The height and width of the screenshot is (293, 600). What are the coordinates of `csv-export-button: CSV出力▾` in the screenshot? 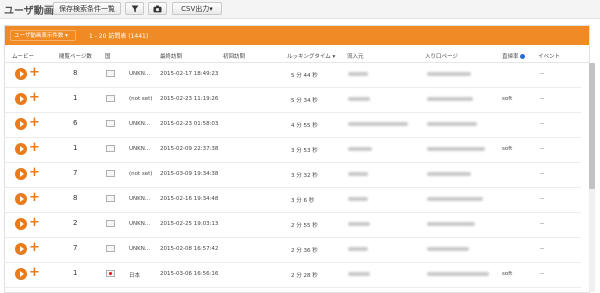 It's located at (197, 8).